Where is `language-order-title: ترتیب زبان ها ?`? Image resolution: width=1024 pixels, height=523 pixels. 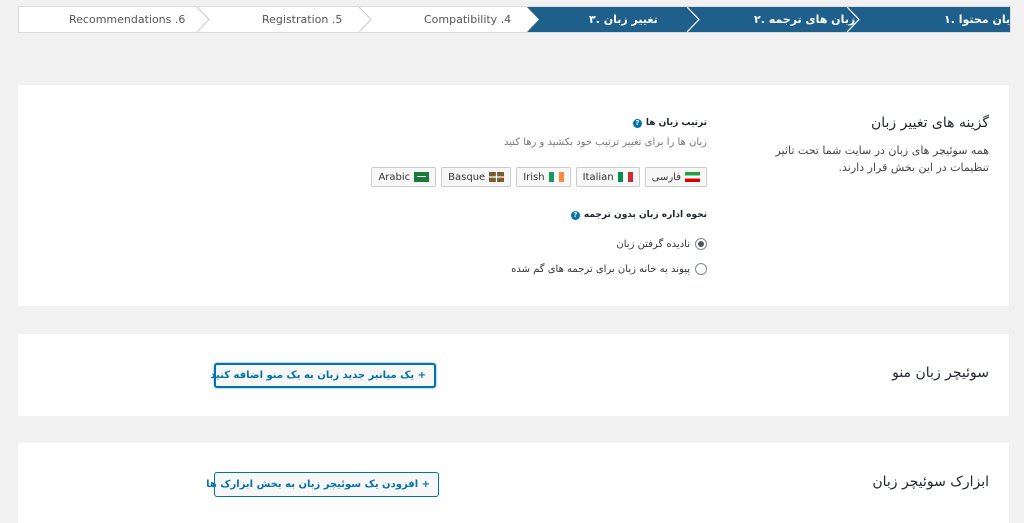
language-order-title: ترتیب زبان ها ? is located at coordinates (669, 123).